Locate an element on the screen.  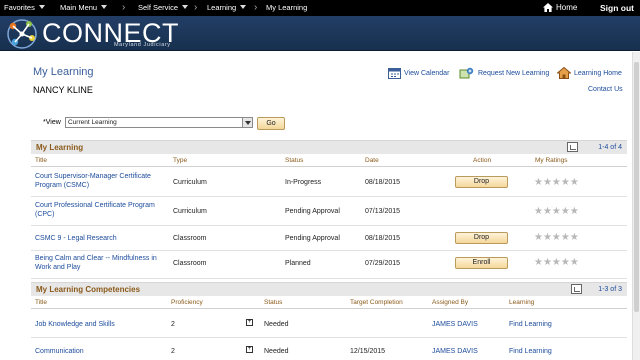
competency-title-link: Job Knowledge and Skills is located at coordinates (75, 324).